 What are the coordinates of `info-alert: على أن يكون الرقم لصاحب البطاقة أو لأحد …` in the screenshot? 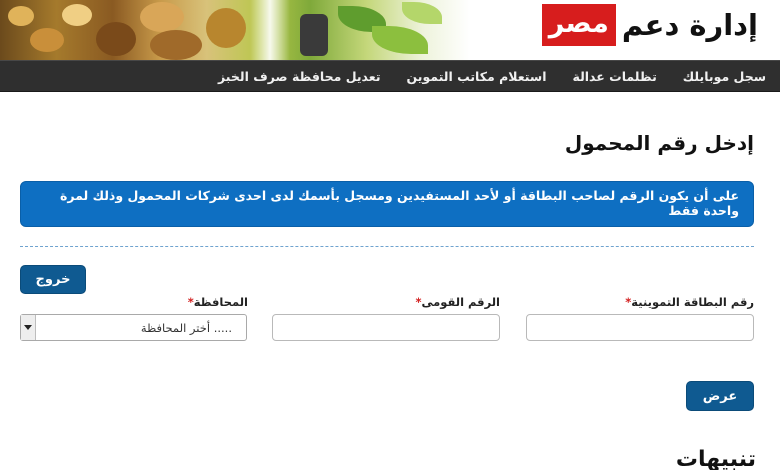 It's located at (387, 204).